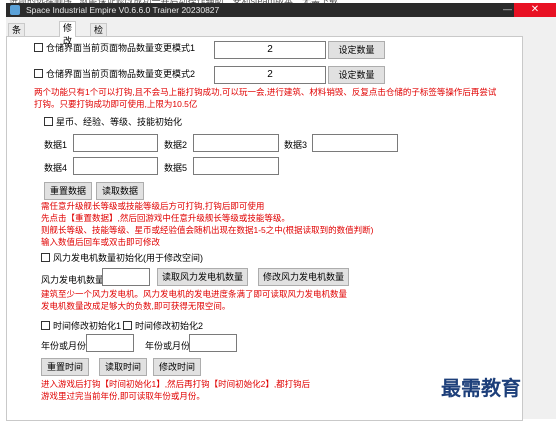 The width and height of the screenshot is (560, 421). Describe the element at coordinates (65, 367) in the screenshot. I see `reset-time-button: 重置时间` at that location.